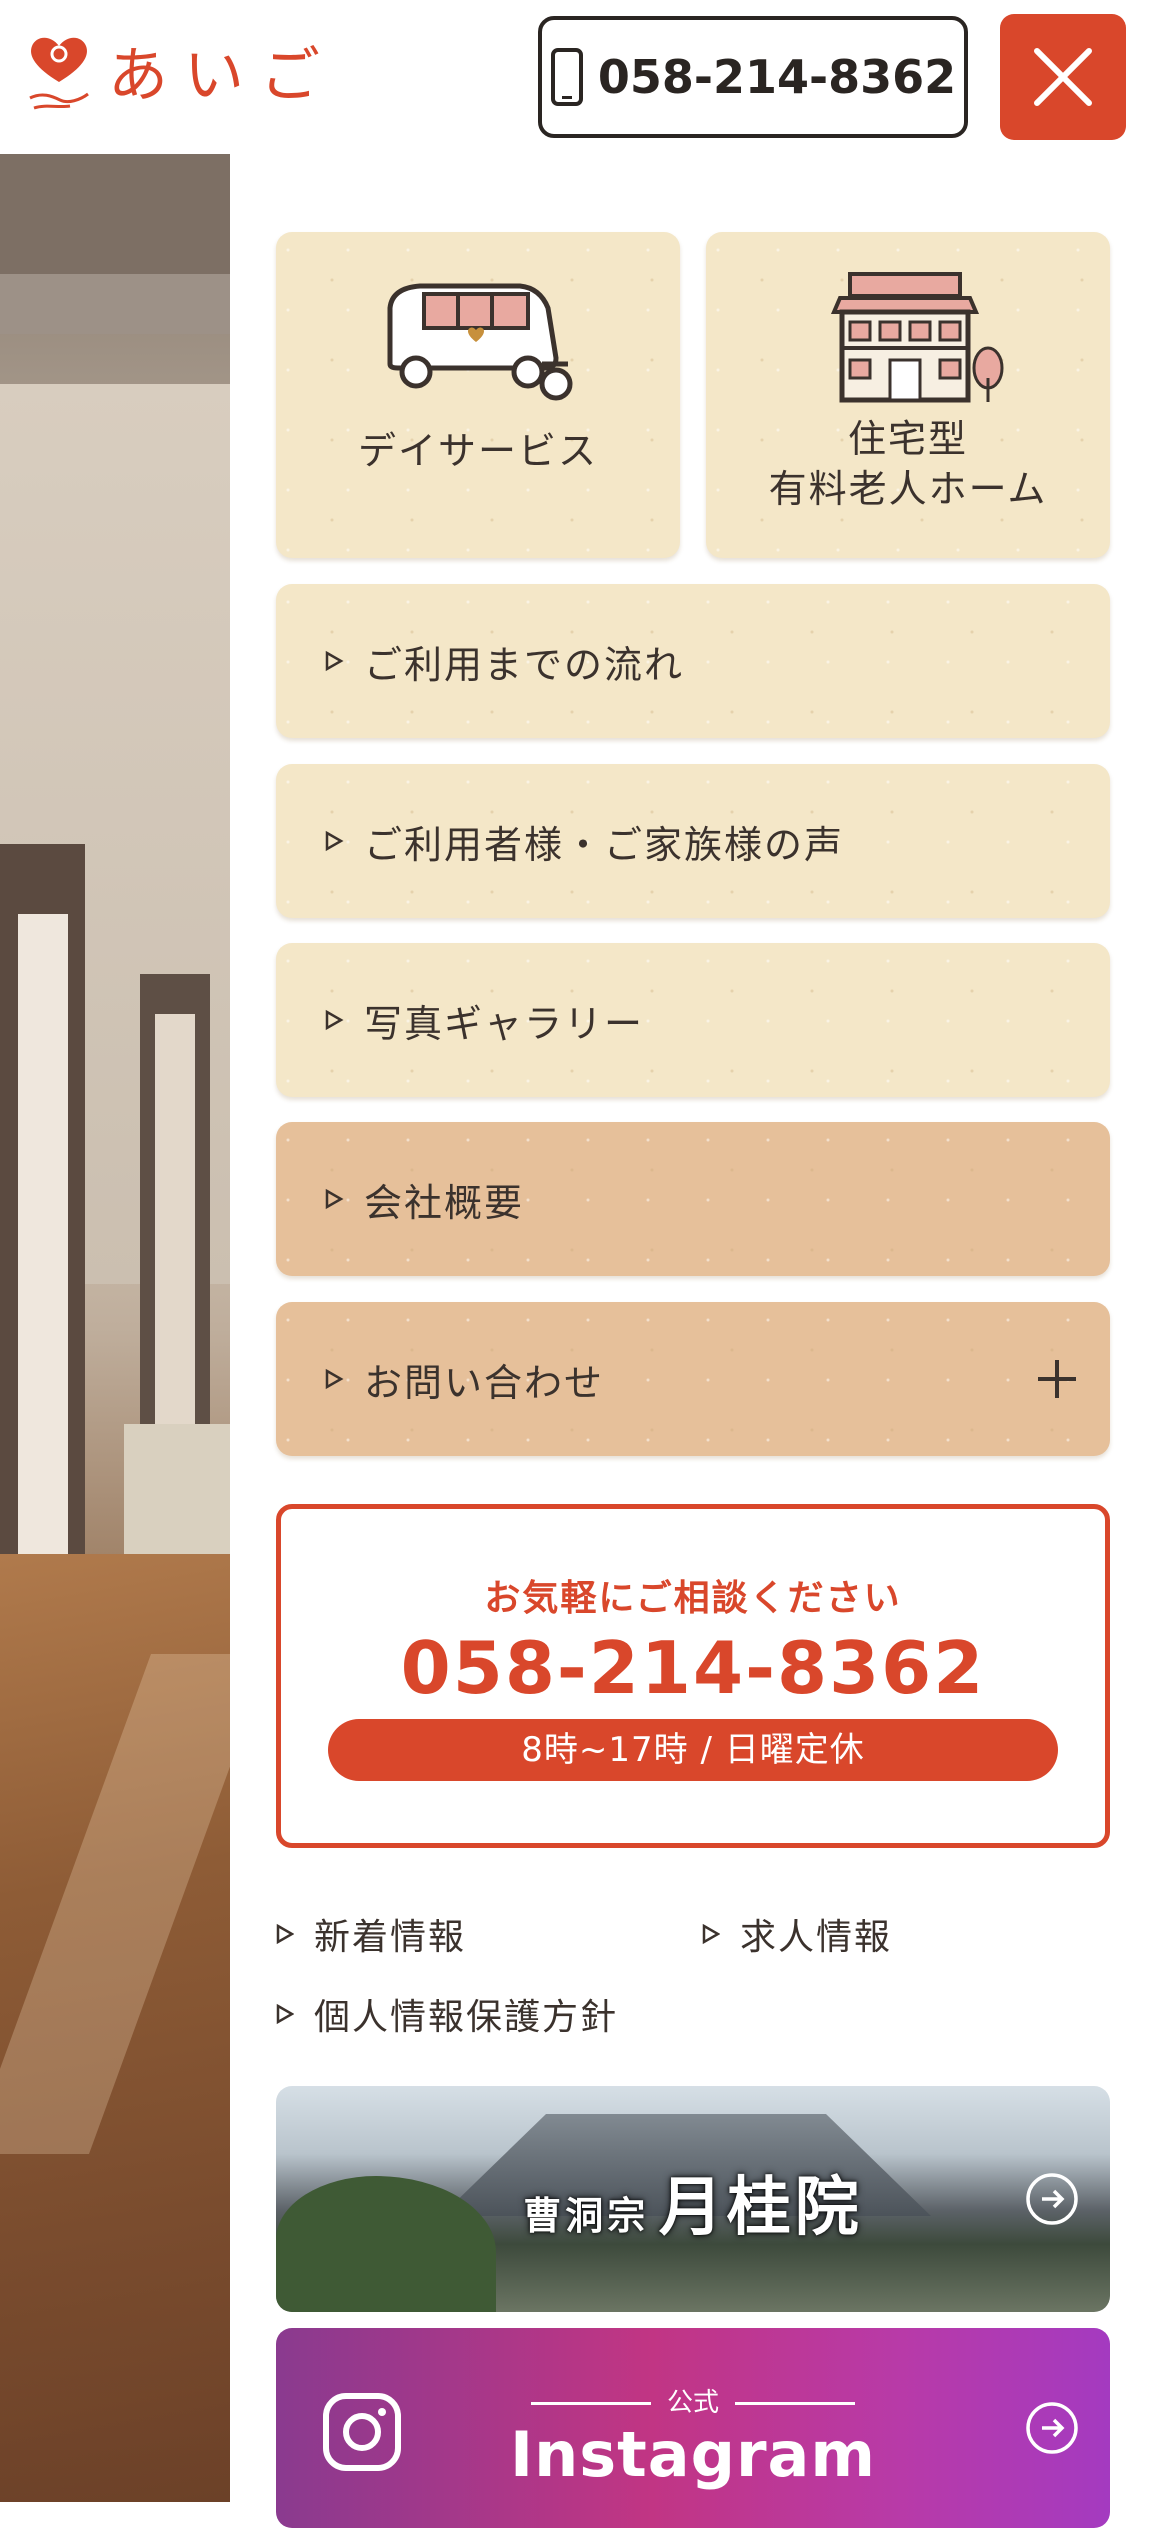 This screenshot has width=1156, height=2528. I want to click on menu-close-button, so click(1063, 77).